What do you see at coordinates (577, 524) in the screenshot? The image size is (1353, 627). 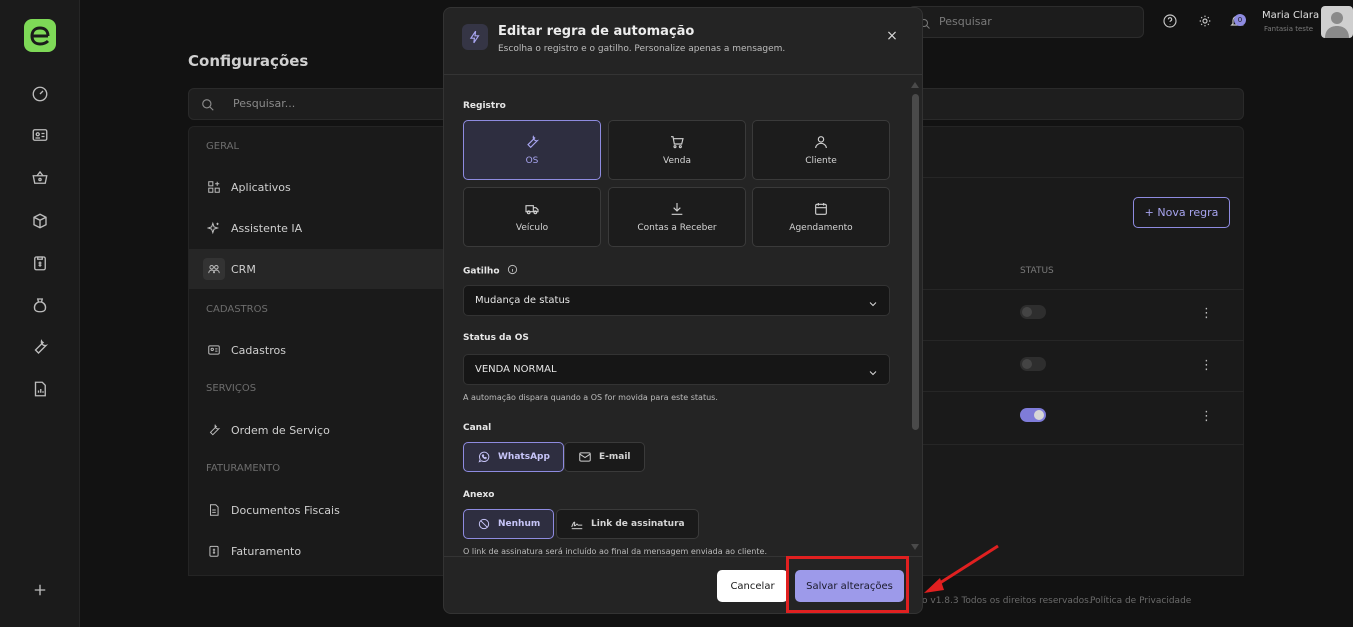 I see `signature-icon` at bounding box center [577, 524].